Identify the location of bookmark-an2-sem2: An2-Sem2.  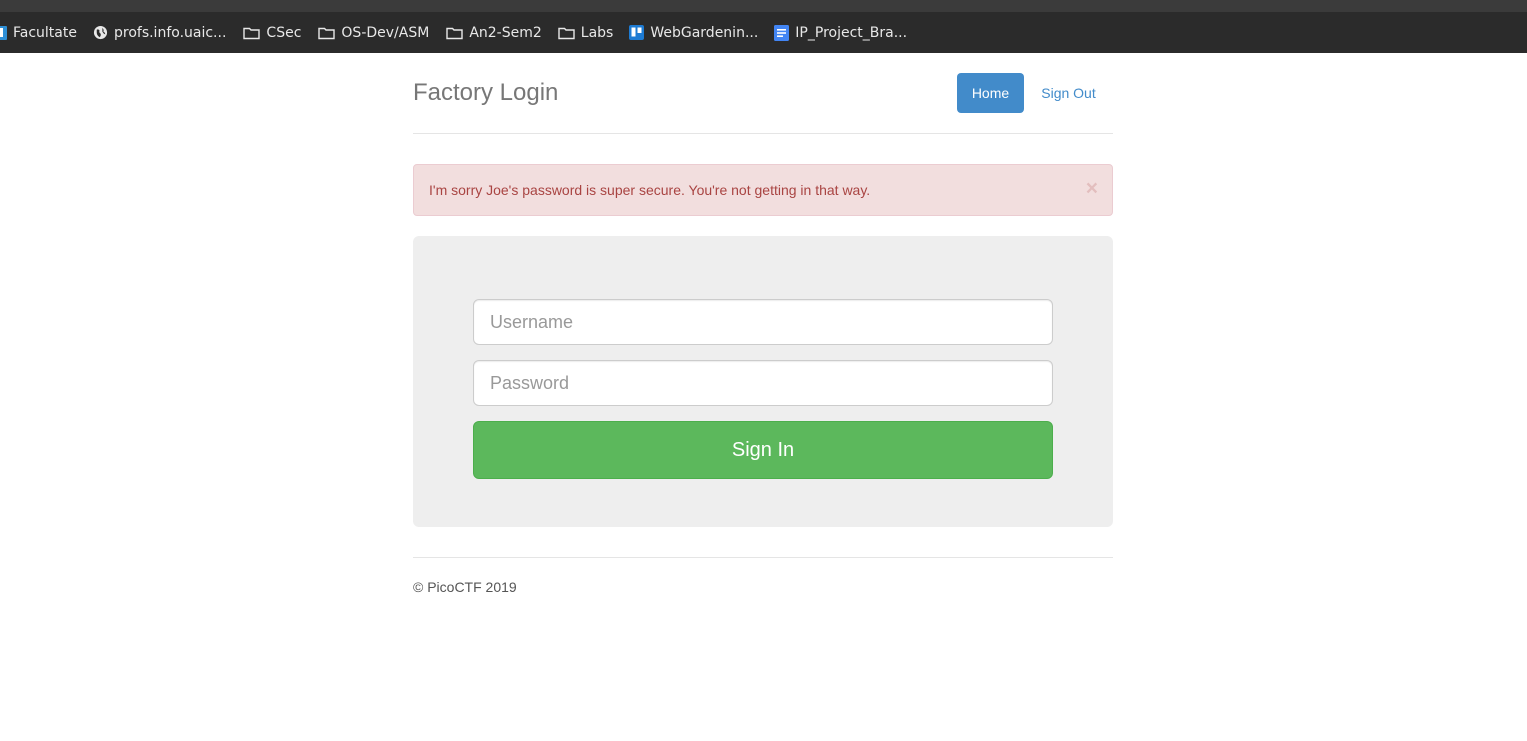
(494, 32).